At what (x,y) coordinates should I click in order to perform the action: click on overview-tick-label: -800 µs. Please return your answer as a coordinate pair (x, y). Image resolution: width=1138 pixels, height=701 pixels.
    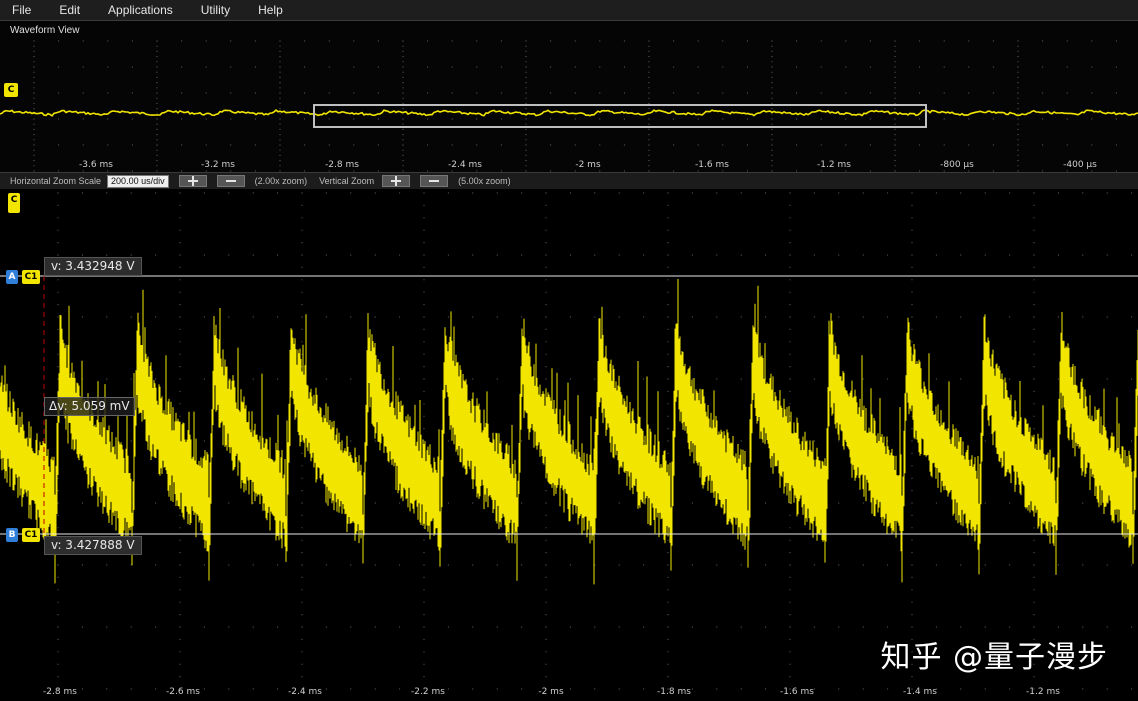
    Looking at the image, I should click on (957, 165).